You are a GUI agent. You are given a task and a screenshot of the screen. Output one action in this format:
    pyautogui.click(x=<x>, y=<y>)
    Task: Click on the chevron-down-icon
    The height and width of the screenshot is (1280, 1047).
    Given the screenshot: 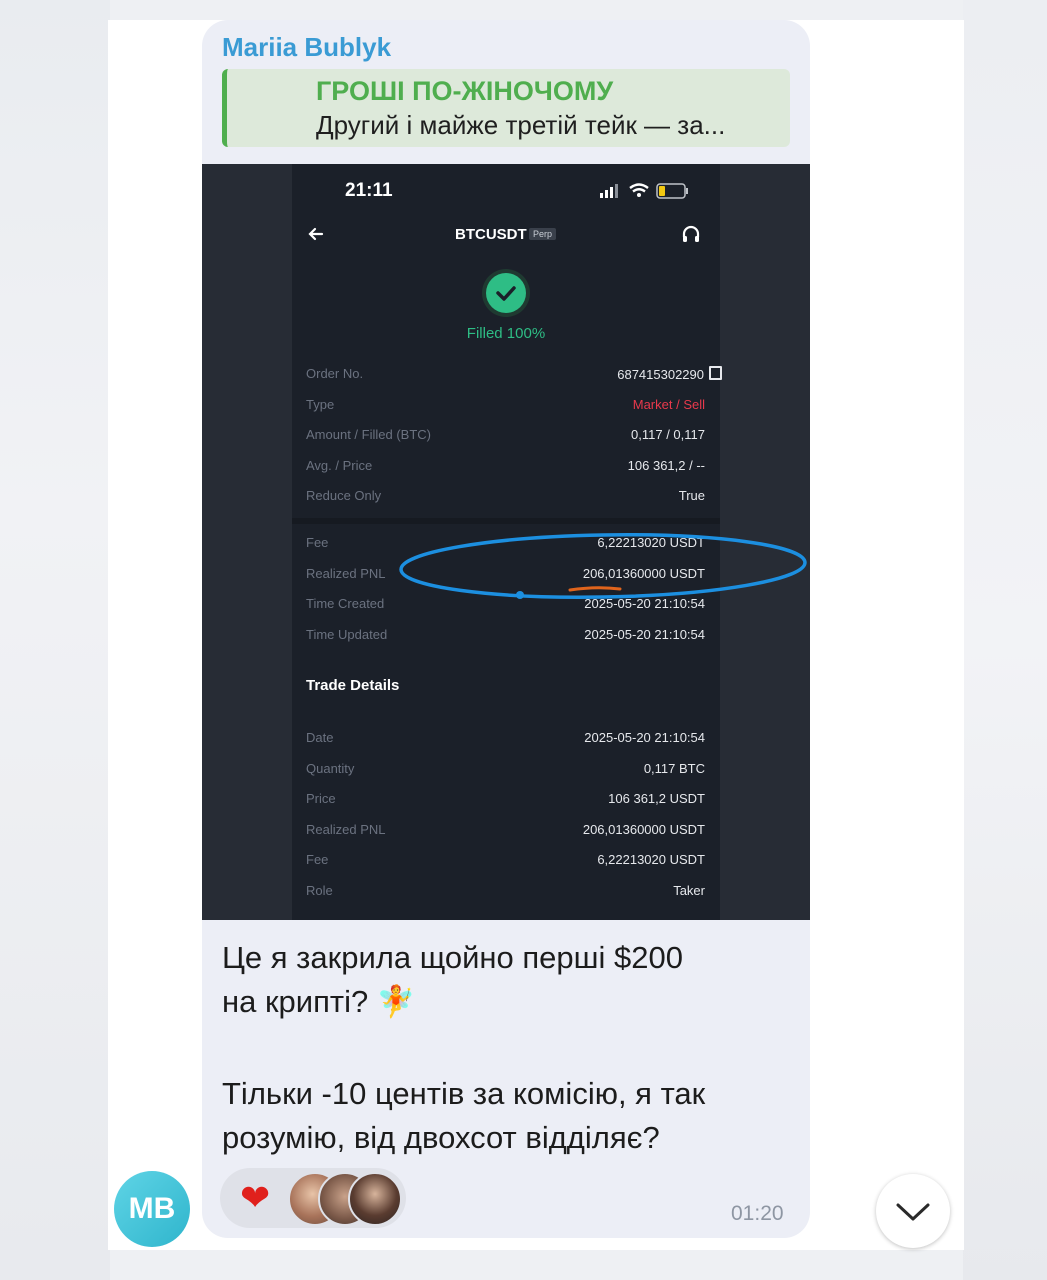 What is the action you would take?
    pyautogui.click(x=913, y=1212)
    